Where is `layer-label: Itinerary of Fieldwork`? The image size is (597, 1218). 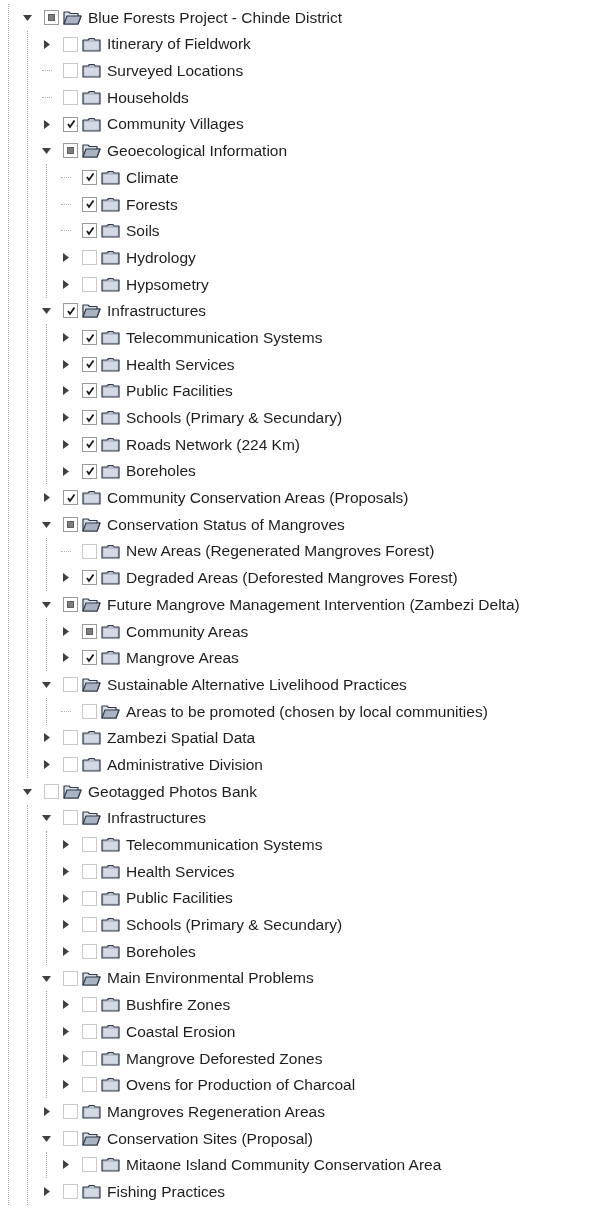 layer-label: Itinerary of Fieldwork is located at coordinates (179, 44).